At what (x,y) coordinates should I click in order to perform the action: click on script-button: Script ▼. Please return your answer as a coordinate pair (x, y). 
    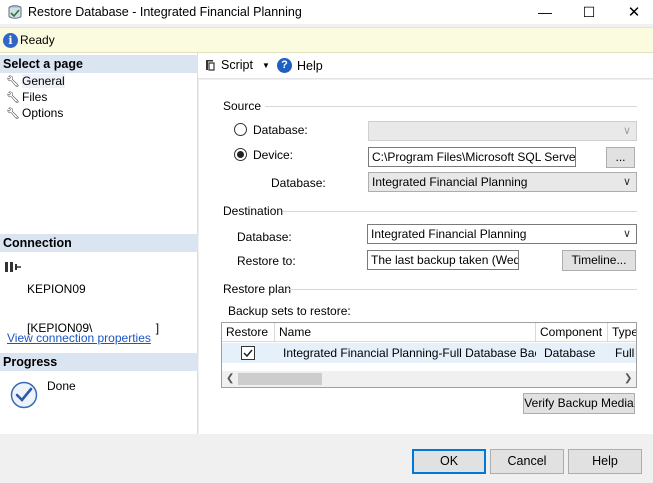
    Looking at the image, I should click on (236, 65).